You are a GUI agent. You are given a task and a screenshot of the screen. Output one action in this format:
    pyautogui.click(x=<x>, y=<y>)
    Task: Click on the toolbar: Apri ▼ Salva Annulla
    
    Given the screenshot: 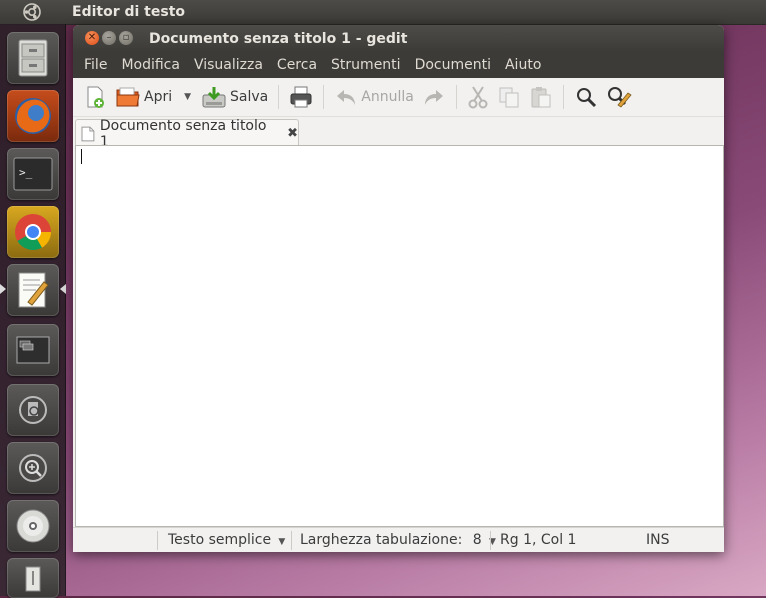 What is the action you would take?
    pyautogui.click(x=398, y=97)
    